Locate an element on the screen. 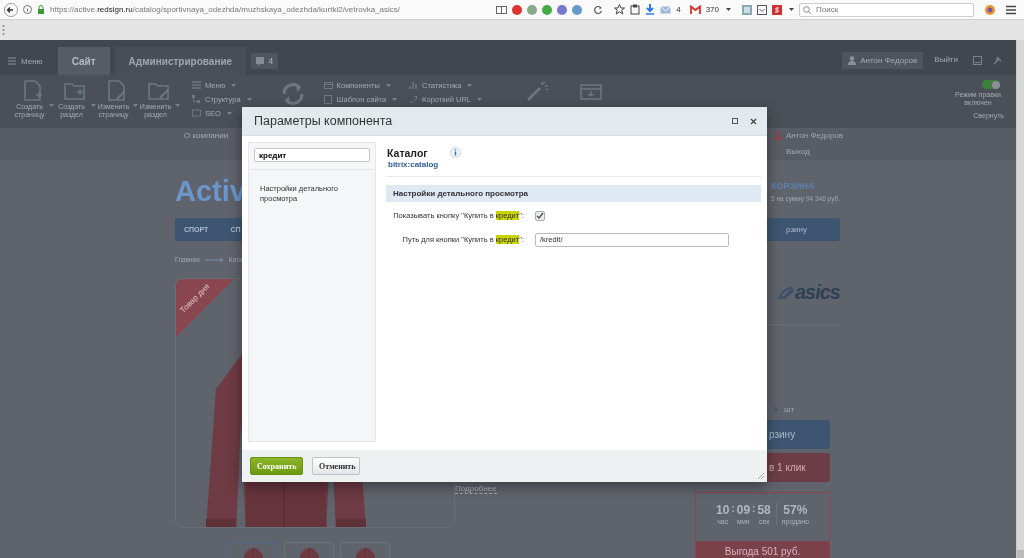 The width and height of the screenshot is (1024, 558). message-icon is located at coordinates (260, 61).